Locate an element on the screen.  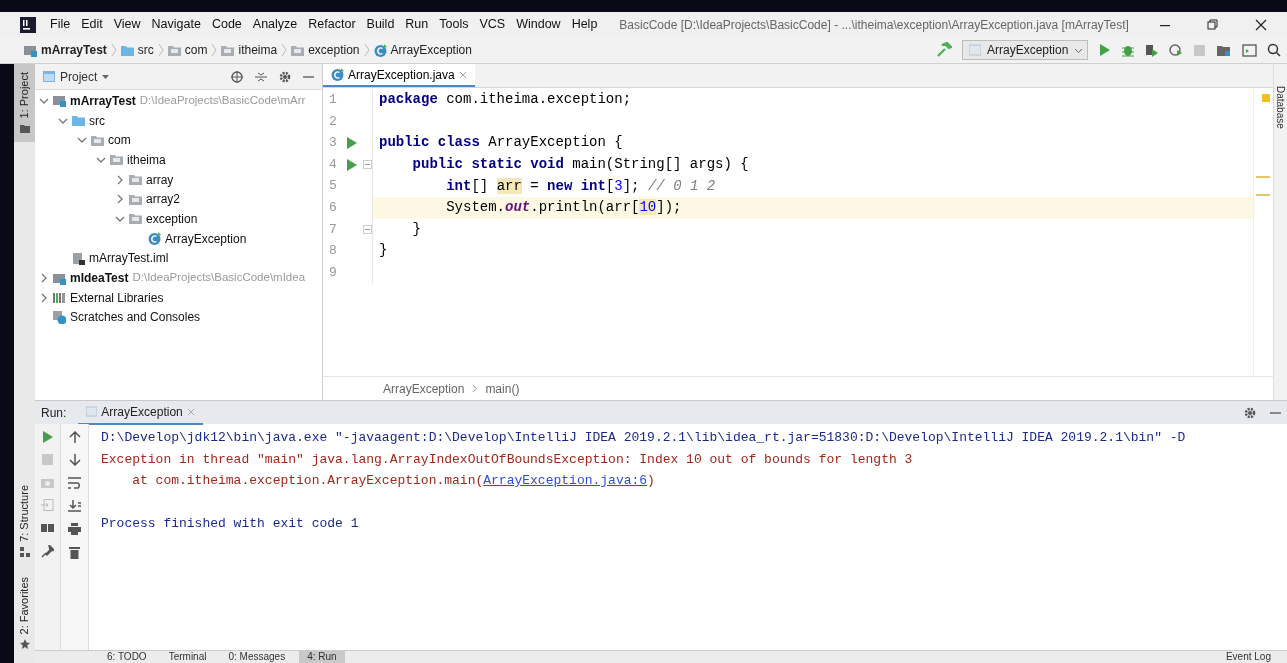
class-icon is located at coordinates (337, 74).